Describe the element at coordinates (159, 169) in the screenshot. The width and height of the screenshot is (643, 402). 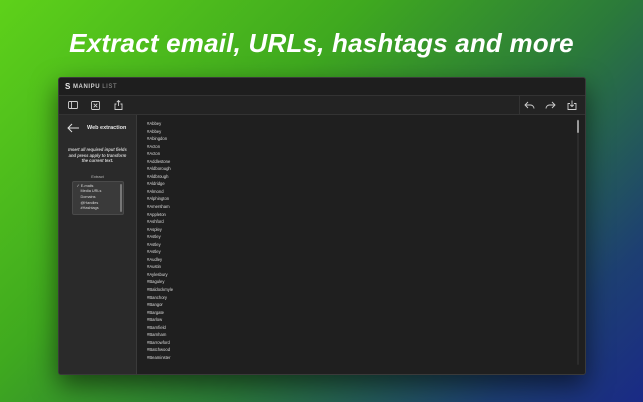
I see `list-item: #Aldborough` at that location.